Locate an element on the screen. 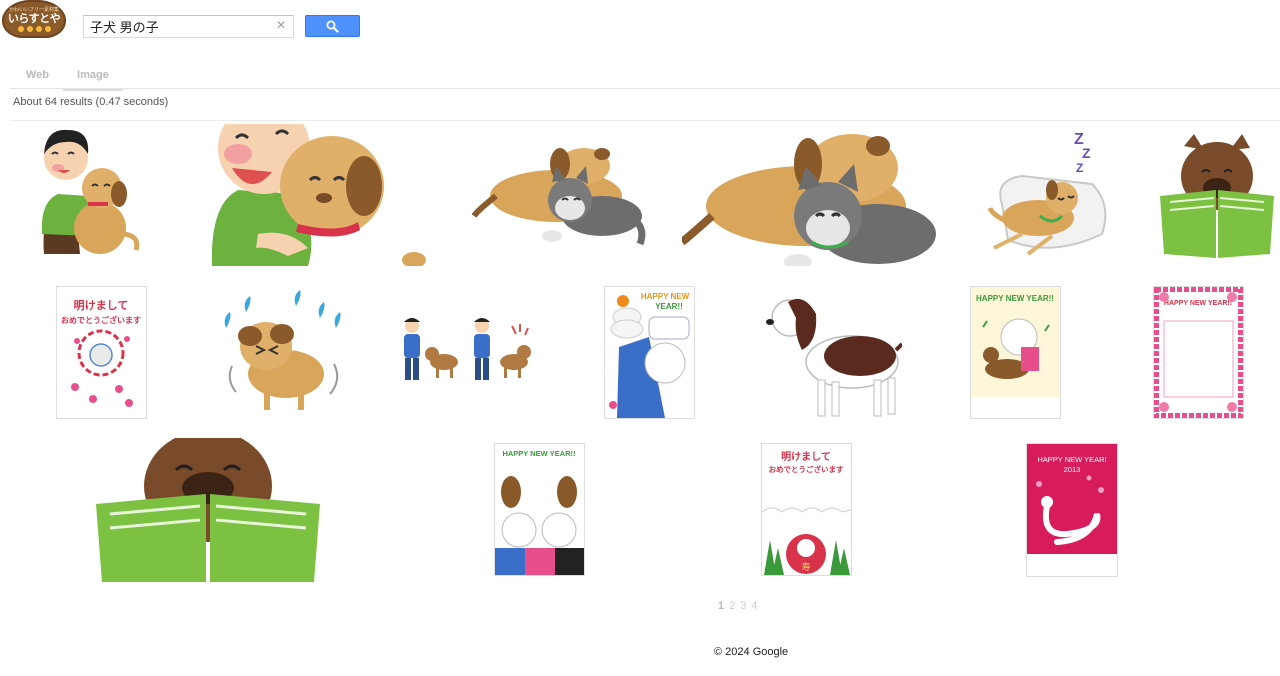 The height and width of the screenshot is (676, 1280). tab-web: Web is located at coordinates (37, 77).